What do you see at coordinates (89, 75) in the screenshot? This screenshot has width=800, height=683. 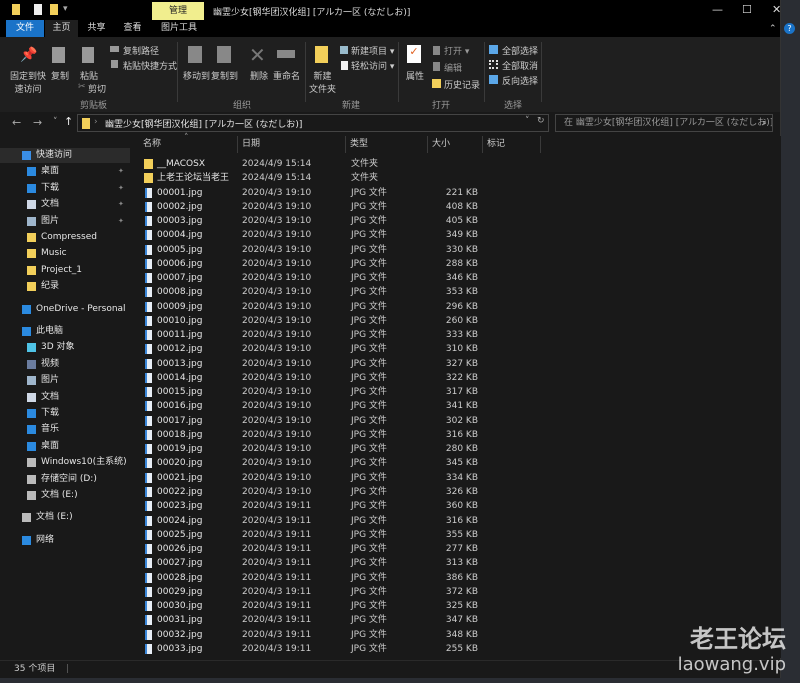 I see `paste-button: 粘贴` at bounding box center [89, 75].